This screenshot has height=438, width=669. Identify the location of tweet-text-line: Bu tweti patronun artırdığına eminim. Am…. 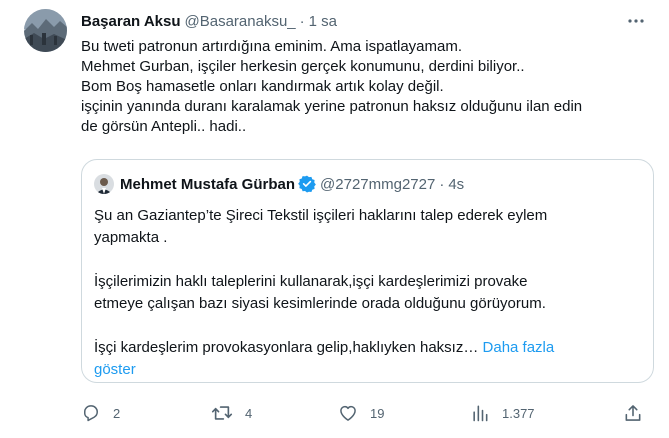
(272, 46).